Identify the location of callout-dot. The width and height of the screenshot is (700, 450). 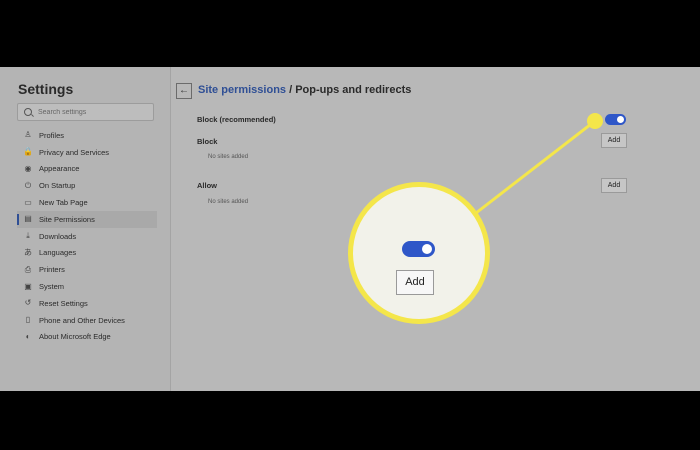
(595, 121).